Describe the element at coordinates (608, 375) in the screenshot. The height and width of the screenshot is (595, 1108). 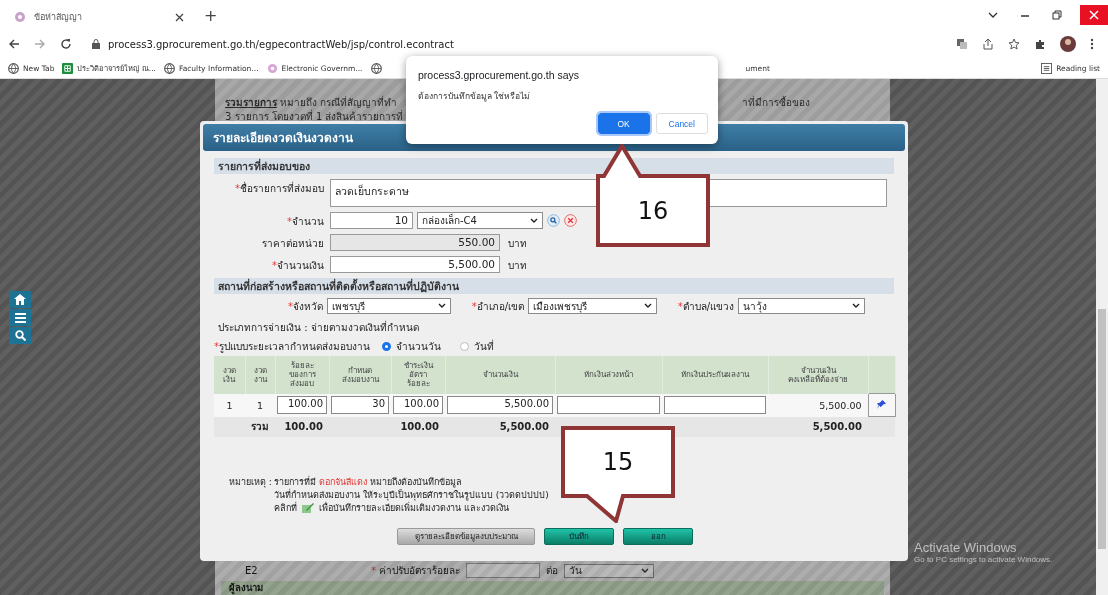
I see `column-header: หักเงินล่วงหน้า` at that location.